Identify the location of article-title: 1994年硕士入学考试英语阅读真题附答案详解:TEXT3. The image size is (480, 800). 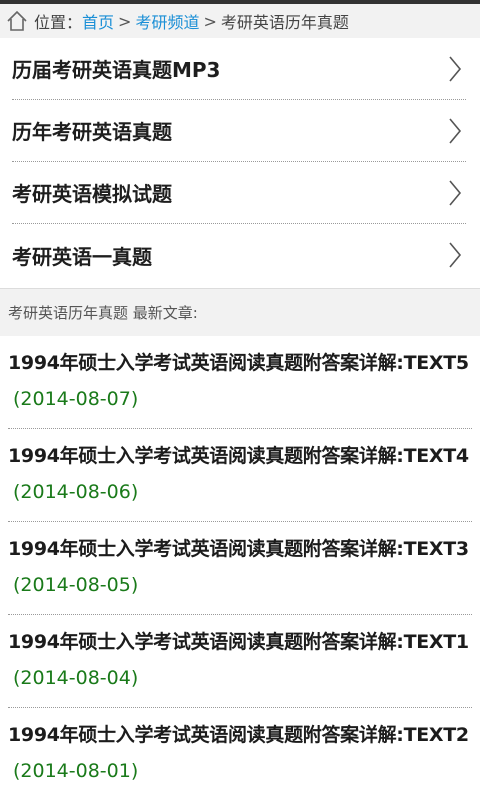
(240, 547).